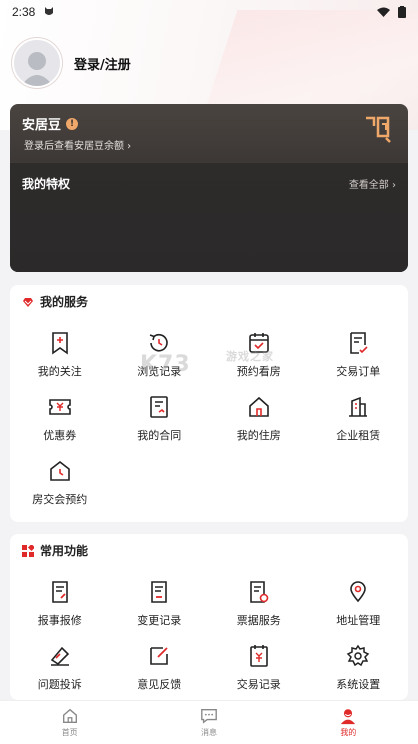  Describe the element at coordinates (358, 371) in the screenshot. I see `service-label: 交易订单` at that location.